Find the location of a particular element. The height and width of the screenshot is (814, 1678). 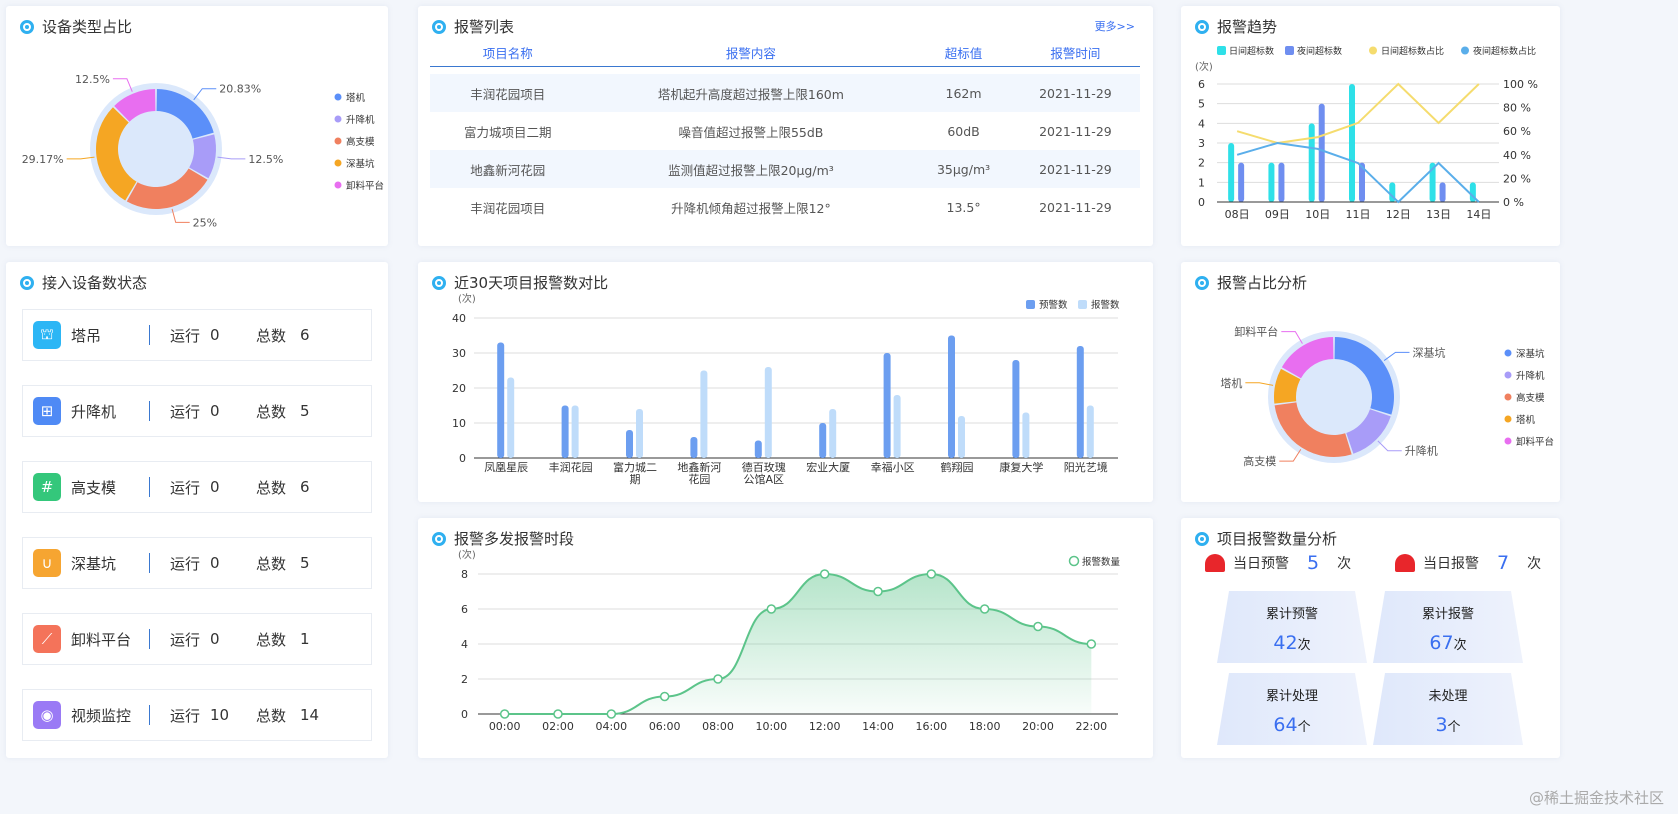

x-tick-wrap: 阳光艺境 is located at coordinates (1086, 468).